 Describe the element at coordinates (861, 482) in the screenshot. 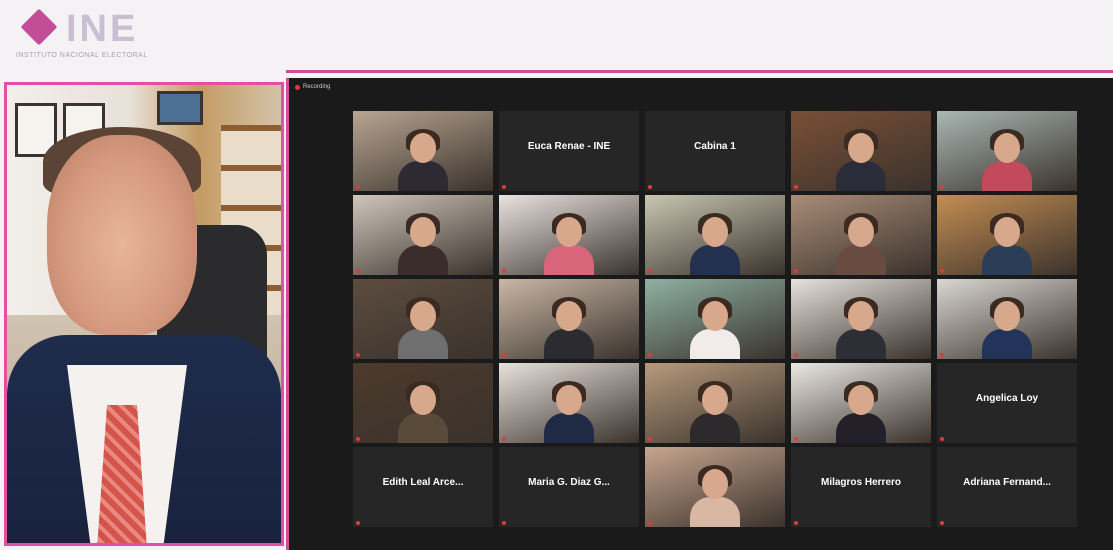

I see `participant-display-name: Milagros Herrero` at that location.